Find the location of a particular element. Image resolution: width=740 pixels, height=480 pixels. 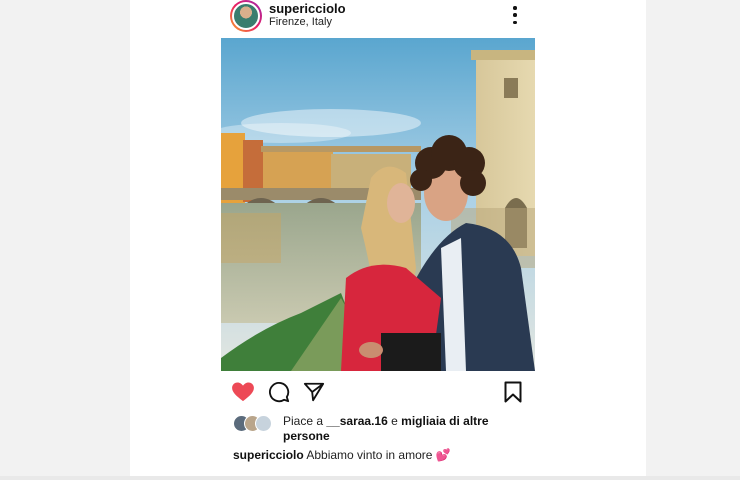

liker-username: __saraa.16 is located at coordinates (356, 421).